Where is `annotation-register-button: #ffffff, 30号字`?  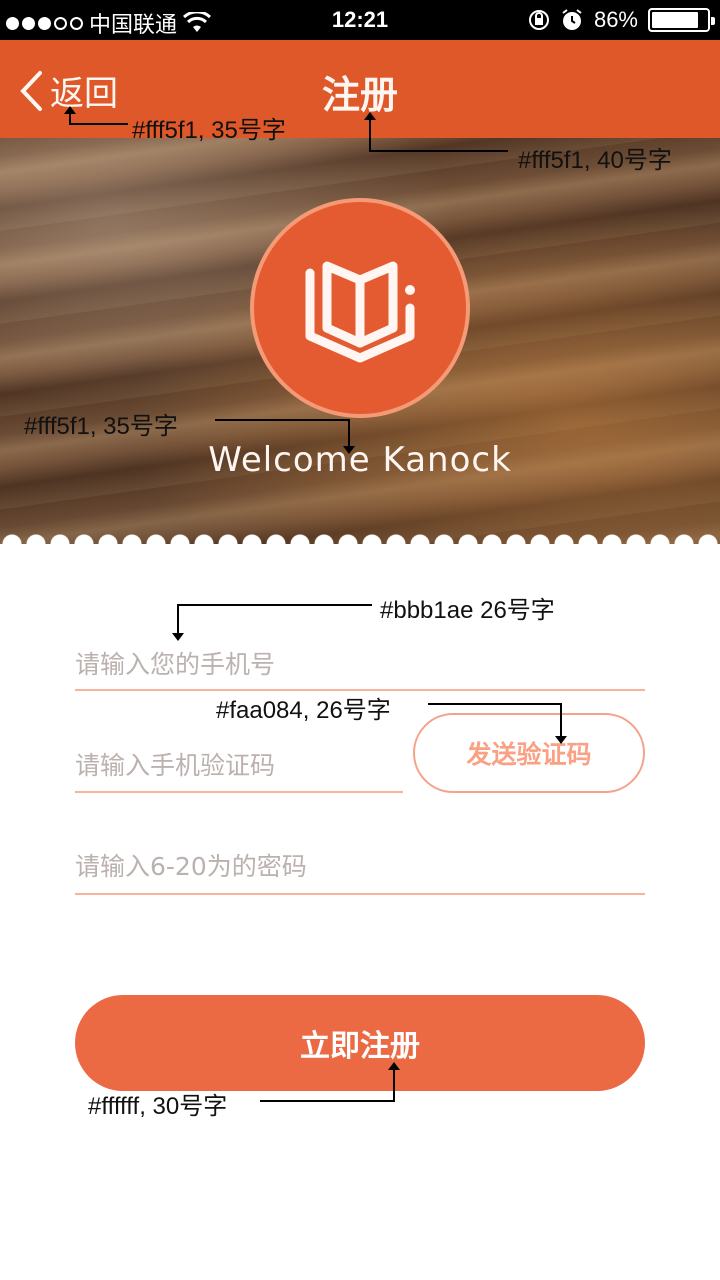
annotation-register-button: #ffffff, 30号字 is located at coordinates (158, 1106).